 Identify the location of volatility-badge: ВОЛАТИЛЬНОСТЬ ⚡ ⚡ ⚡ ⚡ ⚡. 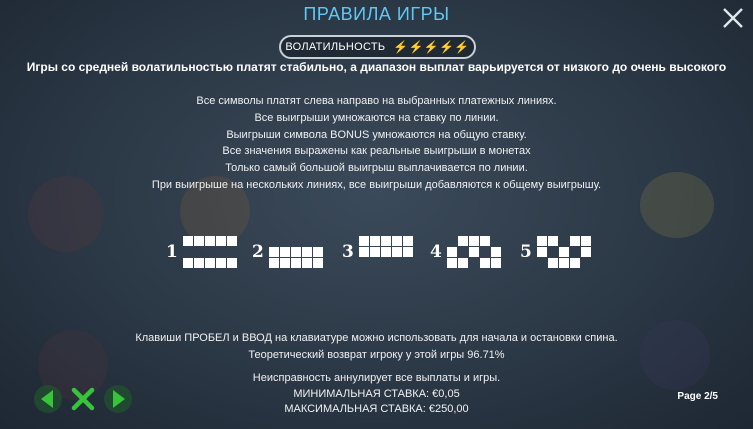
(377, 47).